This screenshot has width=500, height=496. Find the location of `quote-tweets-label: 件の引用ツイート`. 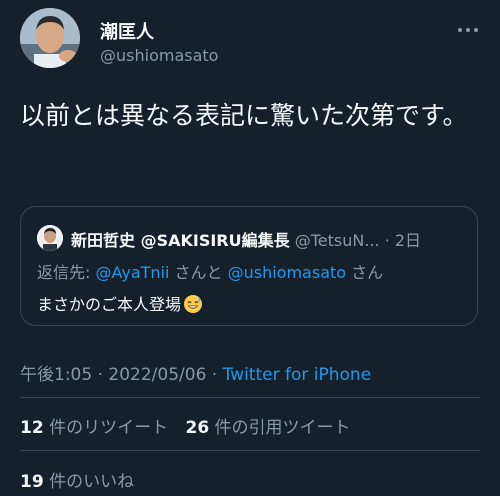

quote-tweets-label: 件の引用ツイート is located at coordinates (280, 428).